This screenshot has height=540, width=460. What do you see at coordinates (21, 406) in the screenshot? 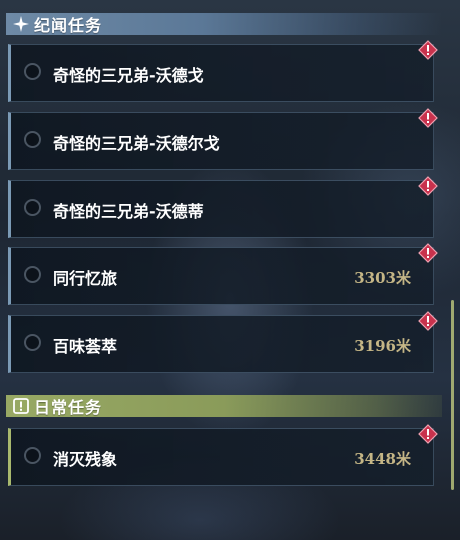
I see `exclamation-box-icon` at bounding box center [21, 406].